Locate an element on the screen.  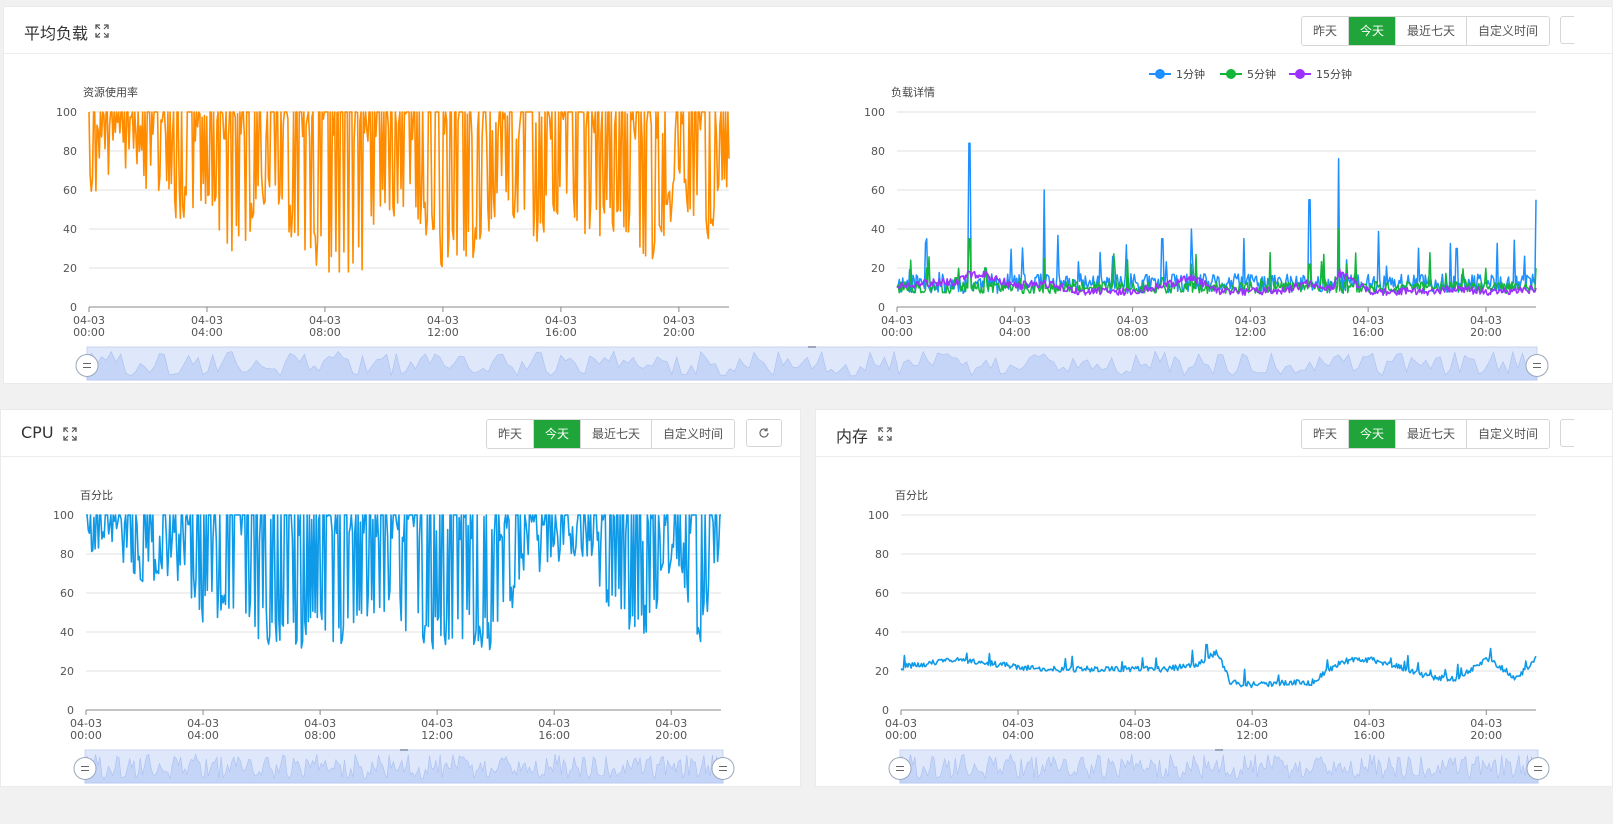
chart-ylabel: 负载详情 is located at coordinates (913, 92).